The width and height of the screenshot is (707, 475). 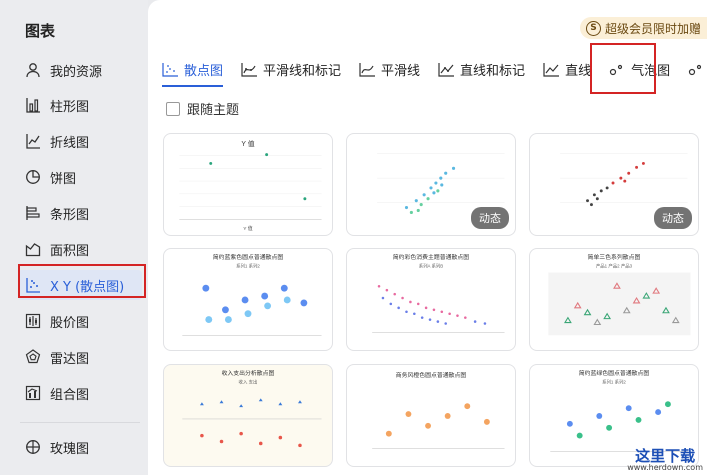 I want to click on tab-straight-line: 直线, so click(x=567, y=69).